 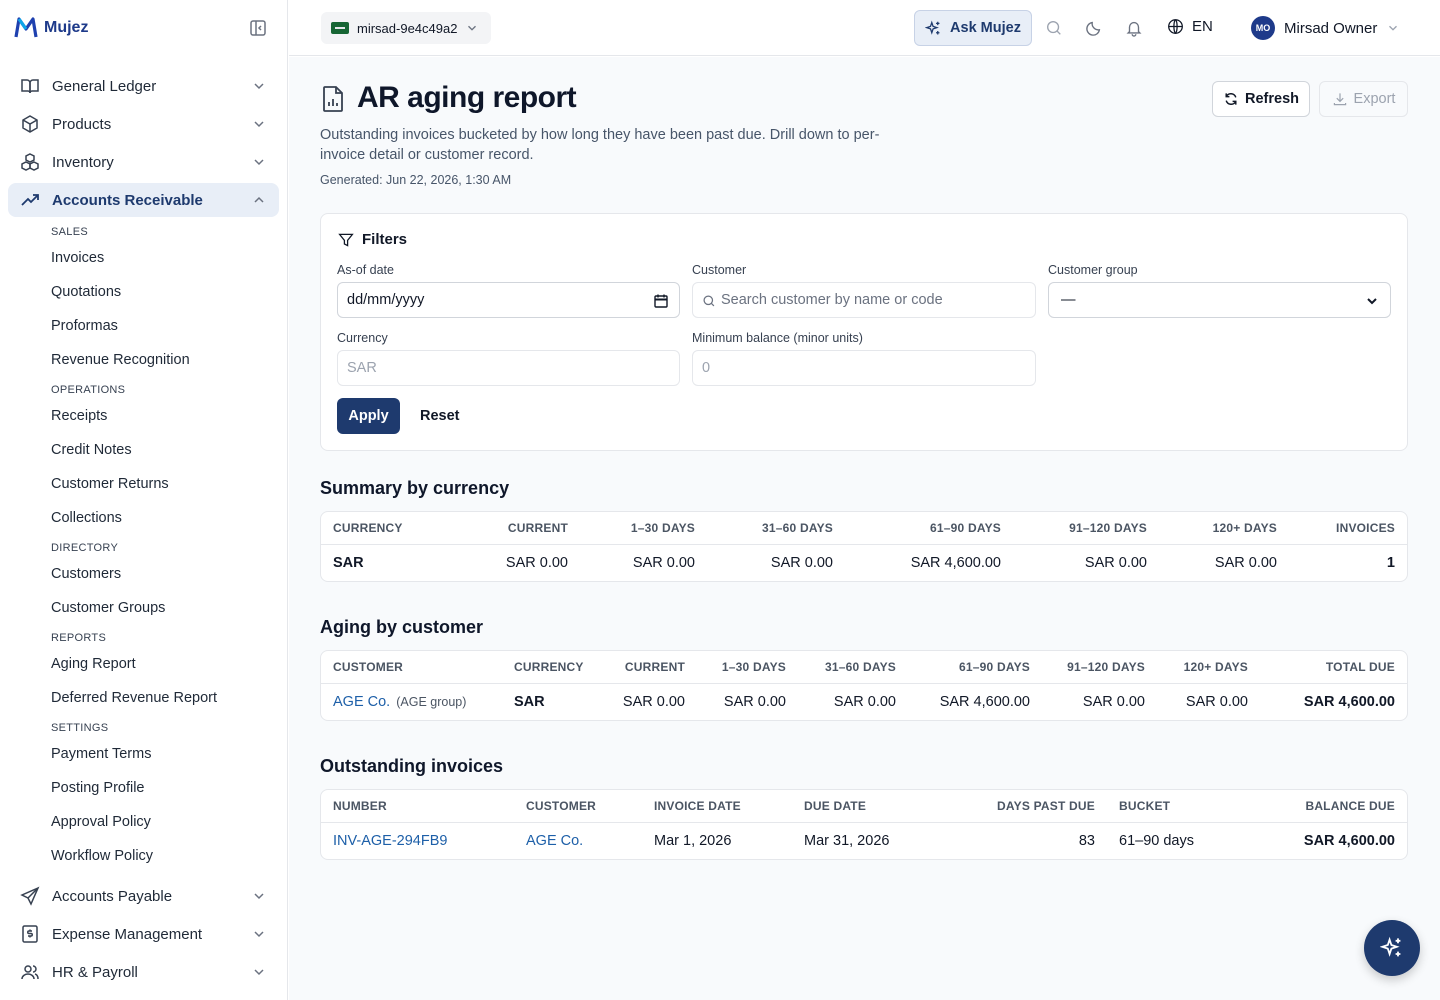 What do you see at coordinates (1348, 528) in the screenshot?
I see `column-header: INVOICES` at bounding box center [1348, 528].